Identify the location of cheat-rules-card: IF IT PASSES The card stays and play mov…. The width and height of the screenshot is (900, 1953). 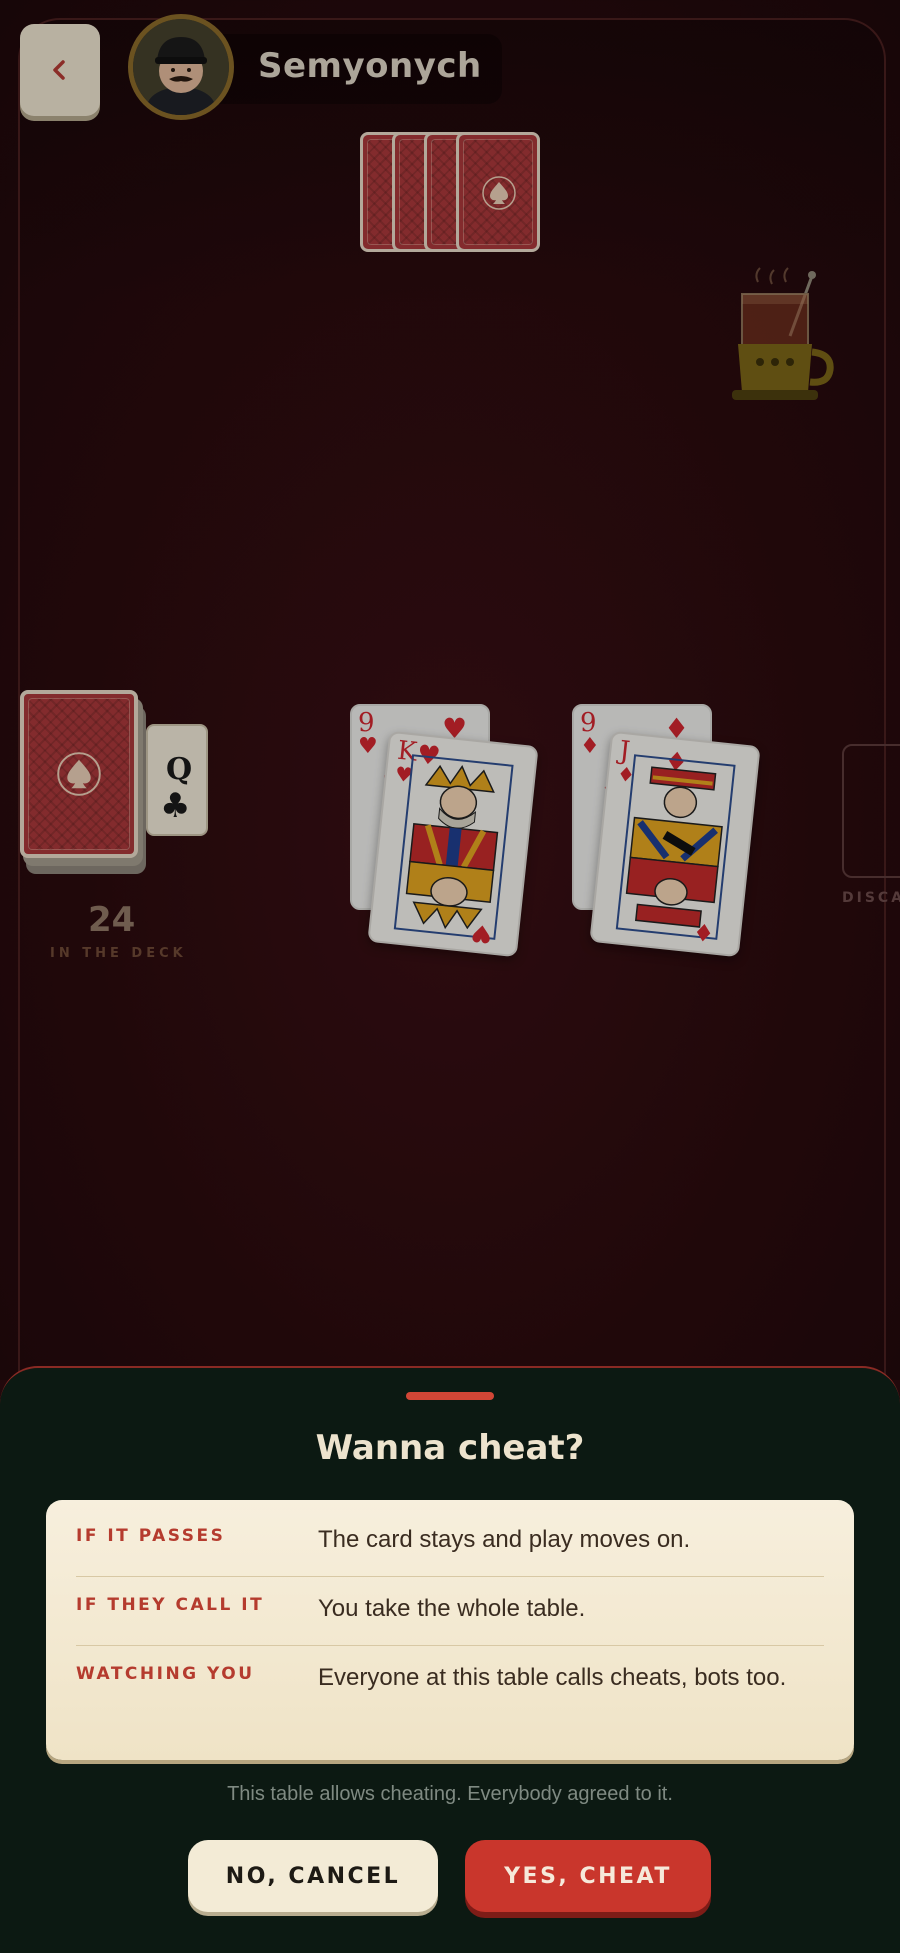
(450, 1630).